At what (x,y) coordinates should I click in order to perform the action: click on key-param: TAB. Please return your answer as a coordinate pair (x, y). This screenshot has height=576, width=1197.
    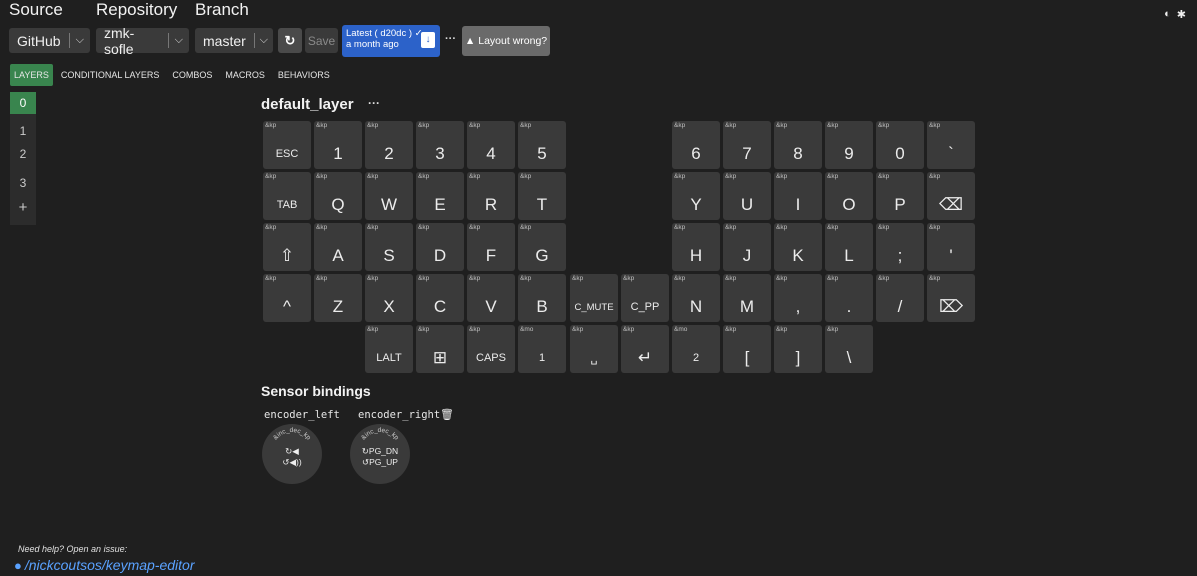
    Looking at the image, I should click on (287, 205).